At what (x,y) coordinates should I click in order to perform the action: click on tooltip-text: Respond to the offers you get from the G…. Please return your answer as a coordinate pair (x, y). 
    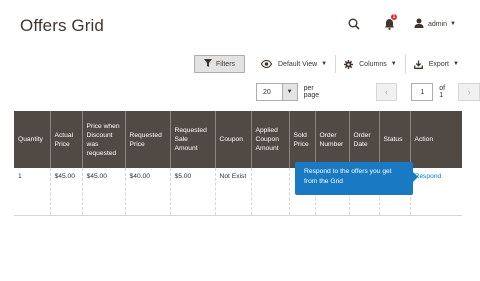
    Looking at the image, I should click on (348, 176).